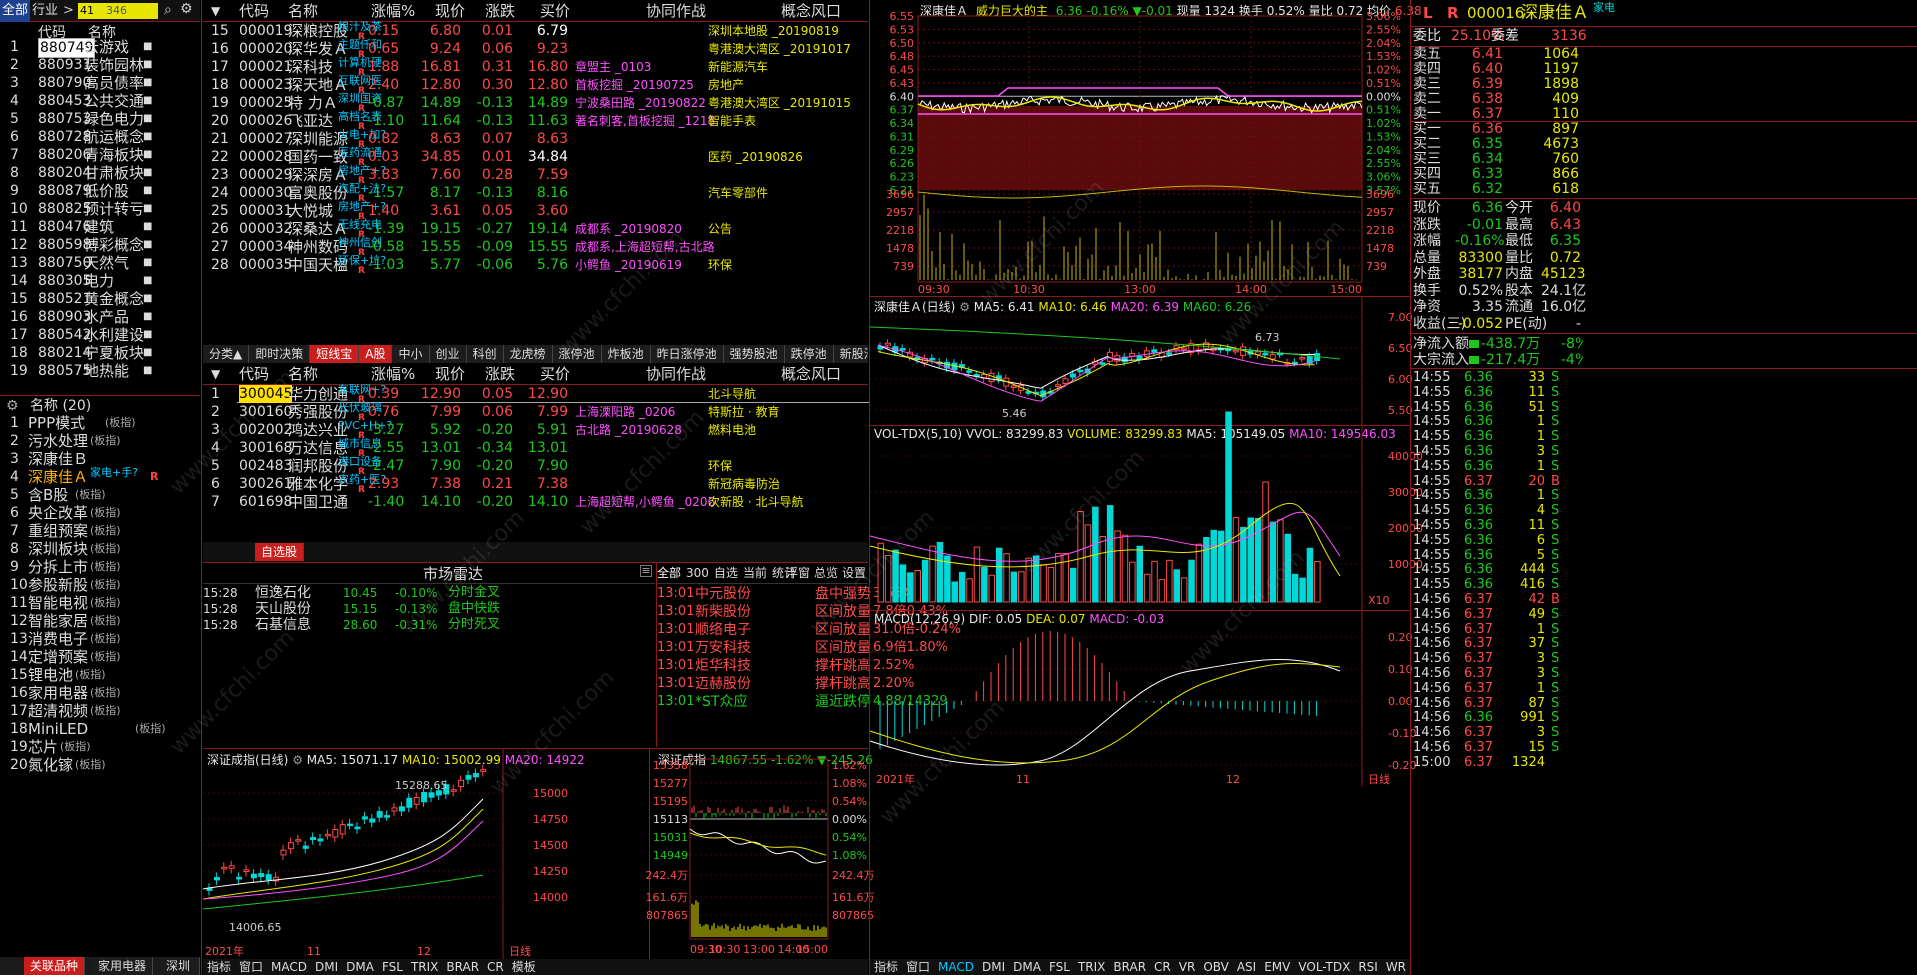  I want to click on settings-gear-icon: ⚙, so click(186, 9).